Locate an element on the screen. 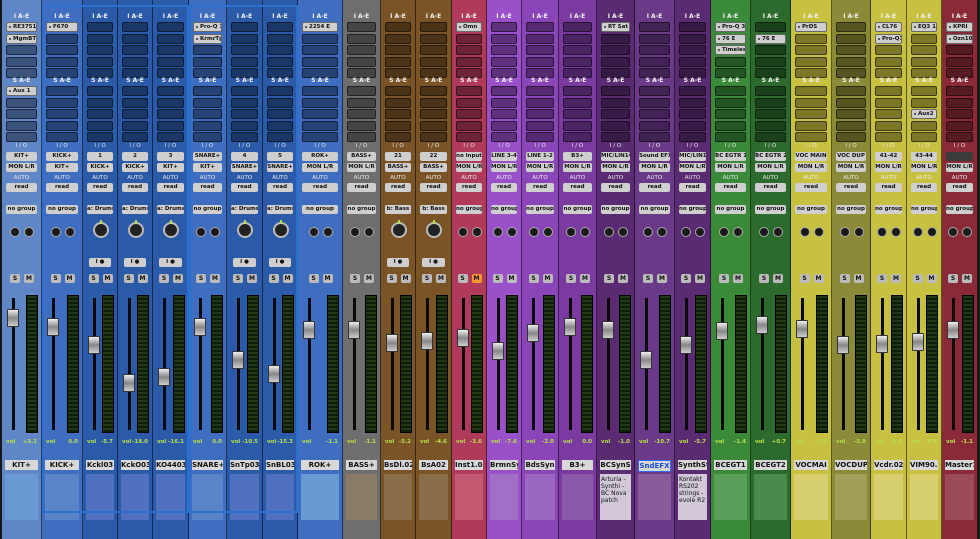  insert-slot-filled: F670 is located at coordinates (62, 27).